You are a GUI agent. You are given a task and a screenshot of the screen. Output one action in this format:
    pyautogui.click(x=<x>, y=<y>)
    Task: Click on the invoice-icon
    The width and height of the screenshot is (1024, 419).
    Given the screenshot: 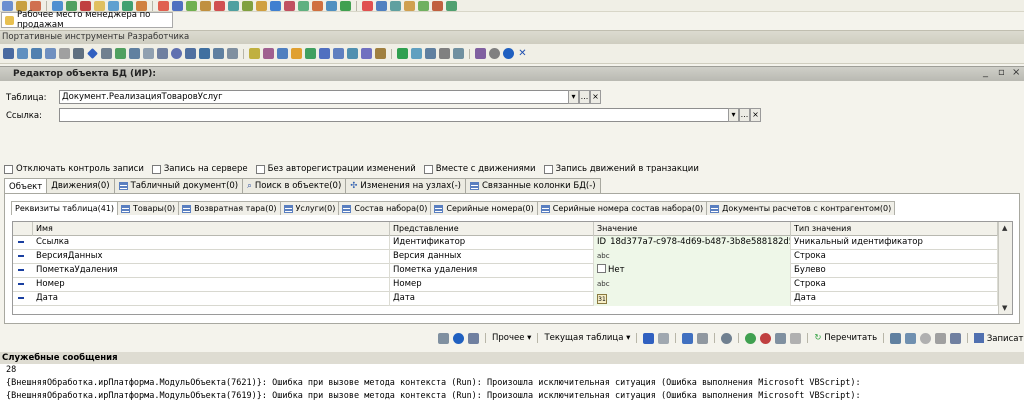 What is the action you would take?
    pyautogui.click(x=163, y=5)
    